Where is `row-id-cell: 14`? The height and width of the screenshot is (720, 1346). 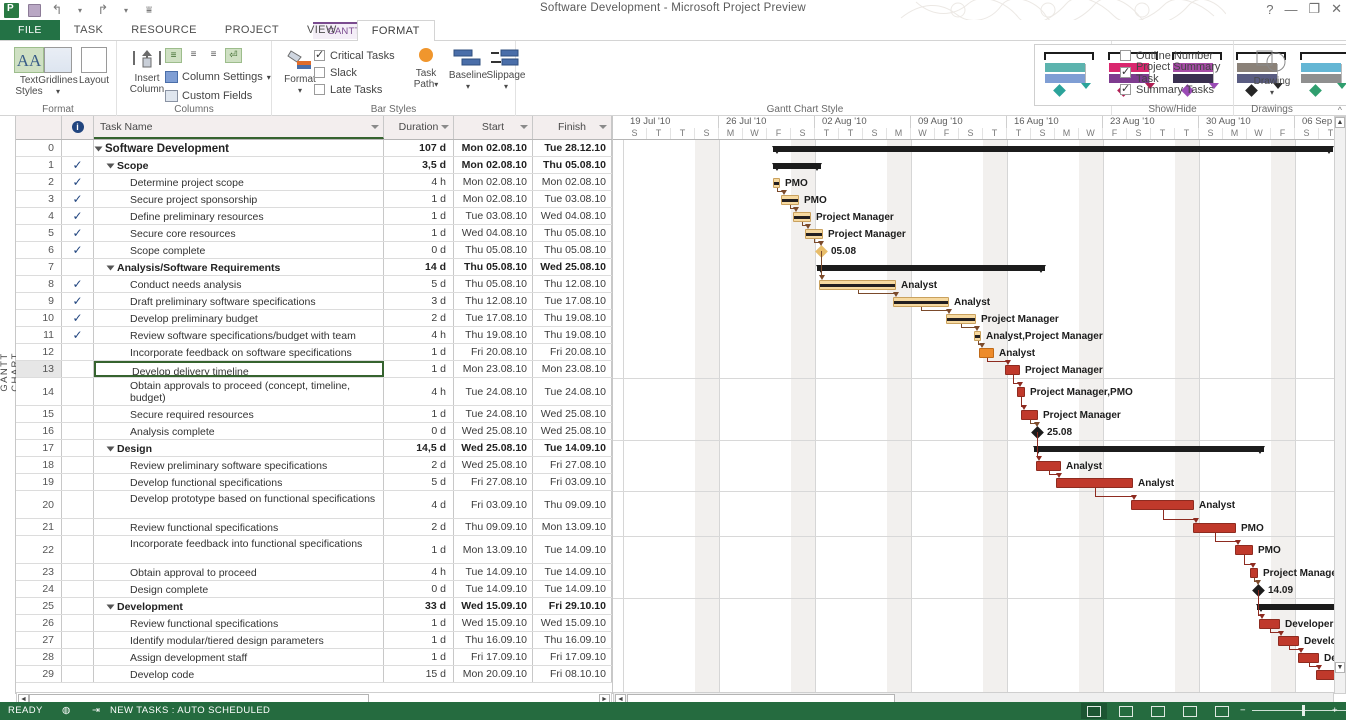
row-id-cell: 14 is located at coordinates (39, 391).